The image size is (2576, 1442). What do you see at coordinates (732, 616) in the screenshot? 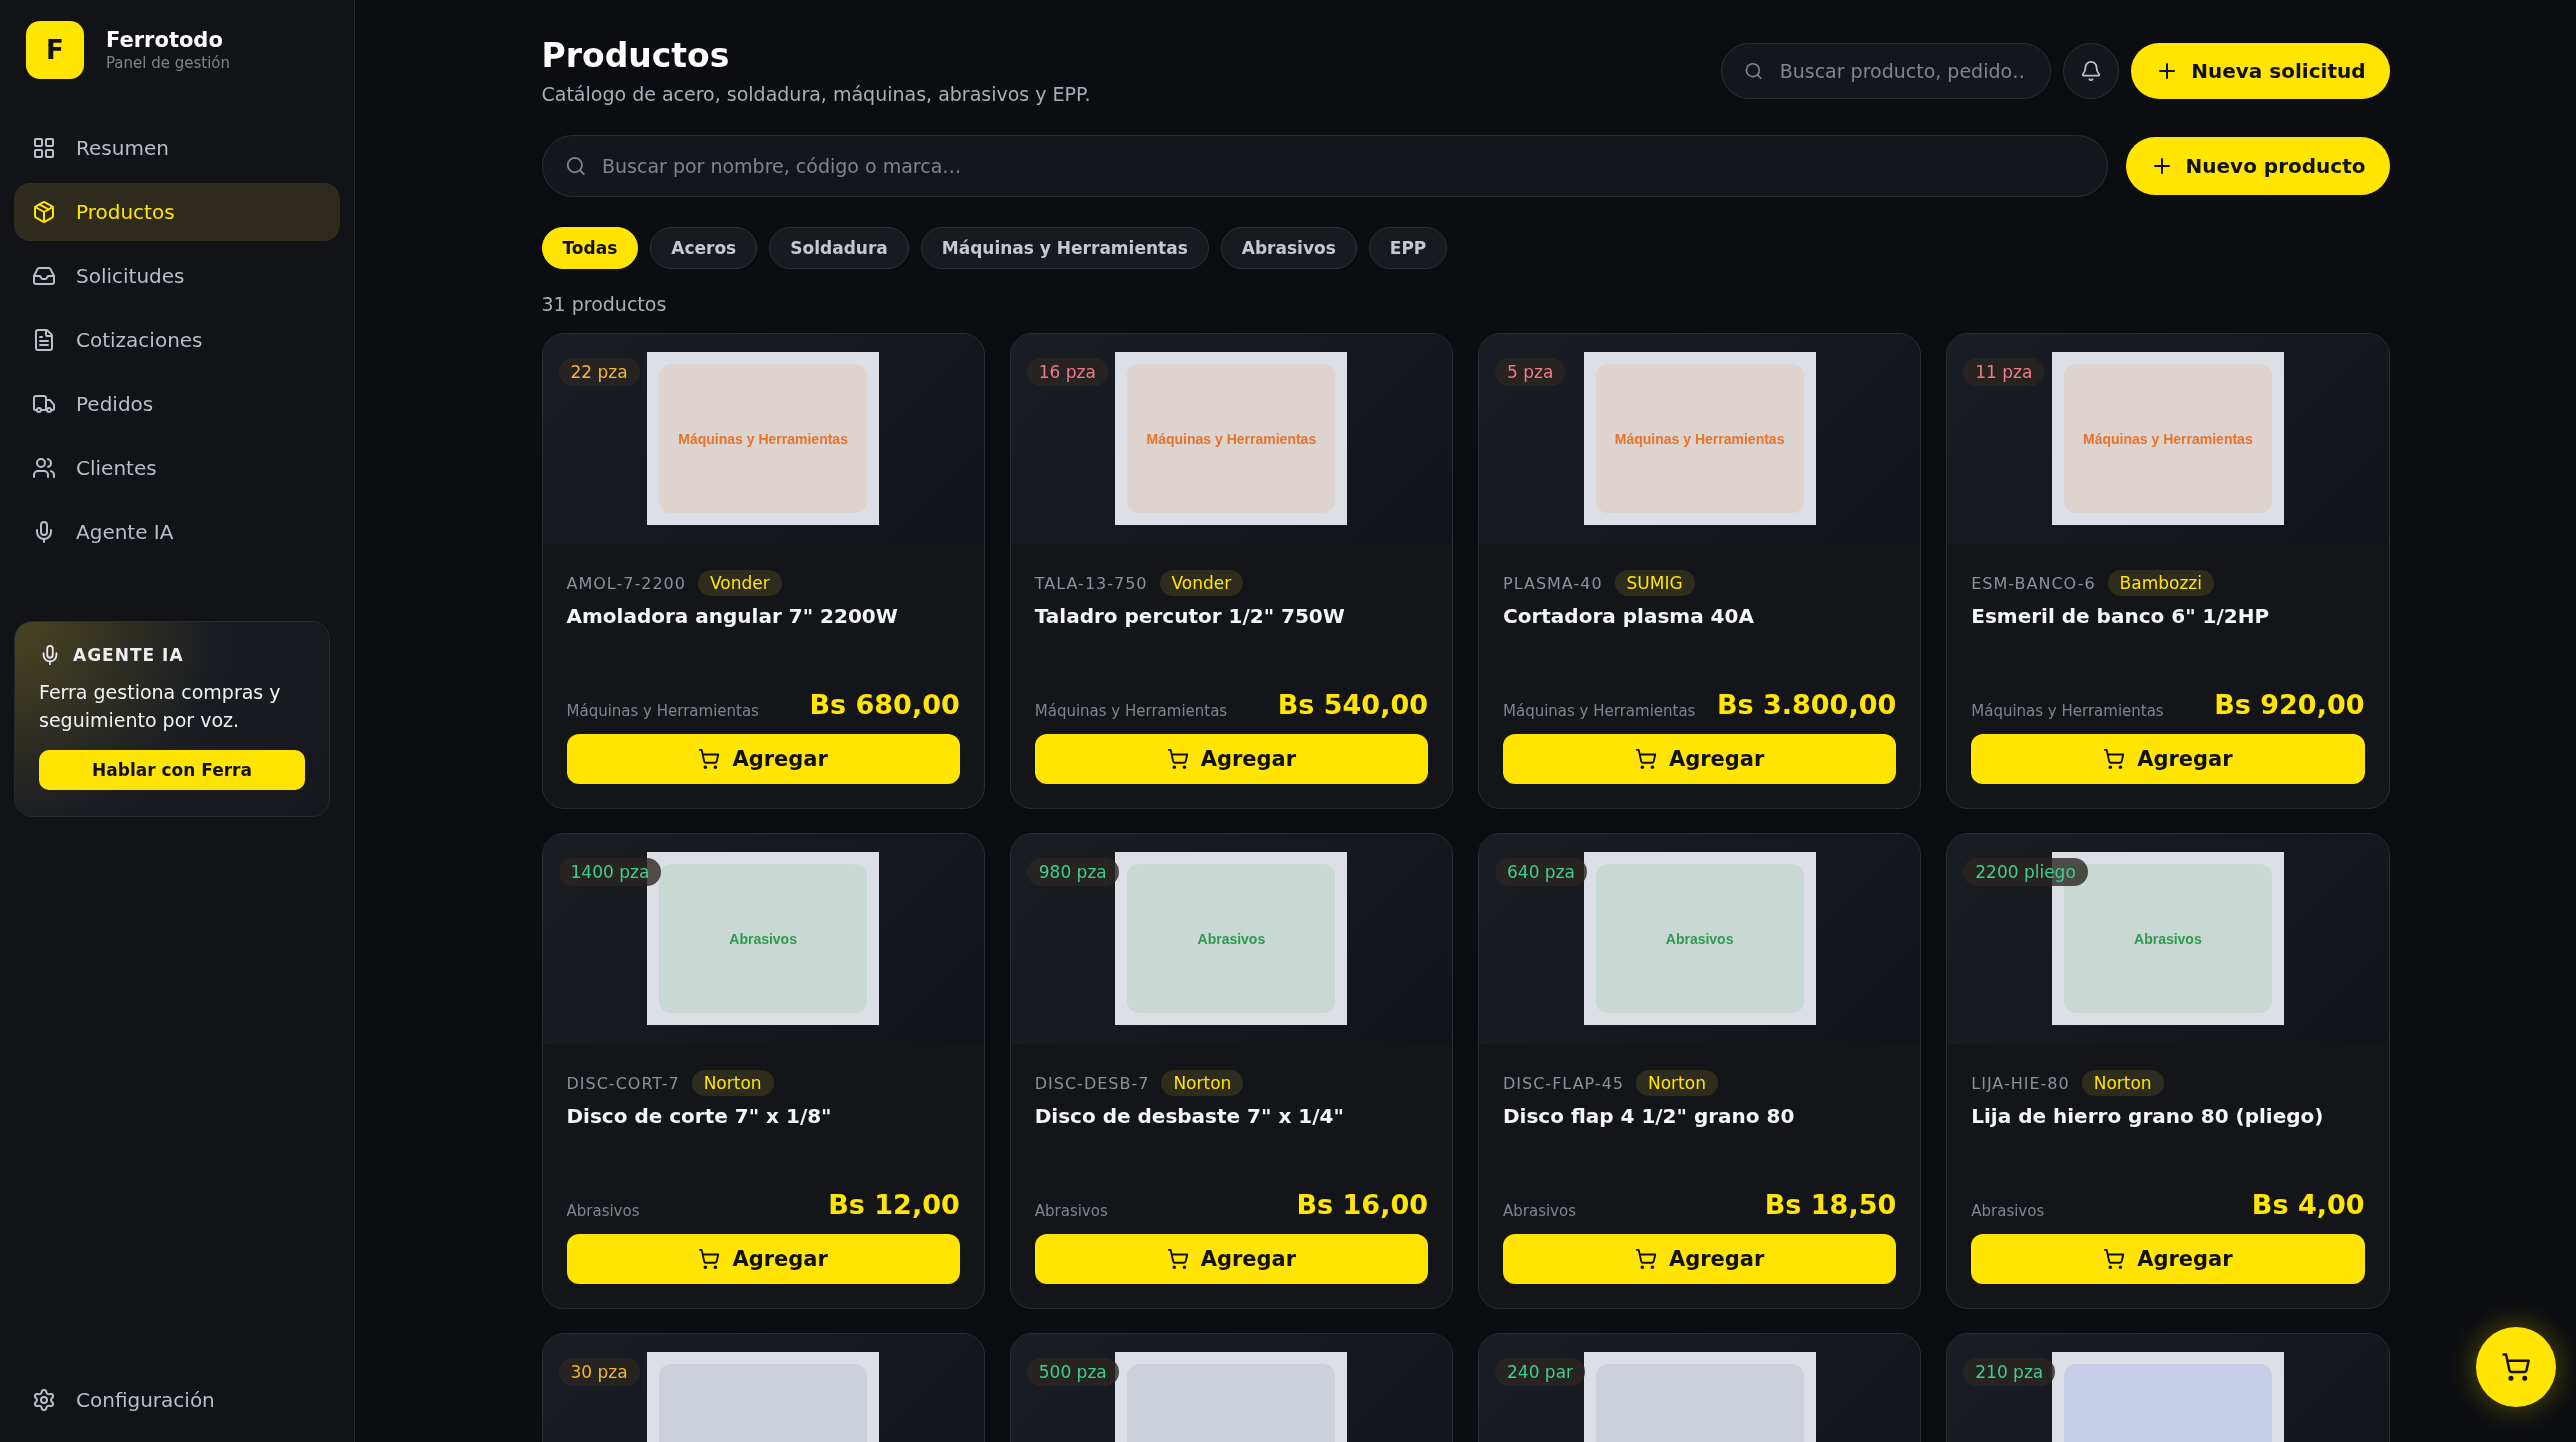
I see `product-name: Amoladora angular 7" 2200W` at bounding box center [732, 616].